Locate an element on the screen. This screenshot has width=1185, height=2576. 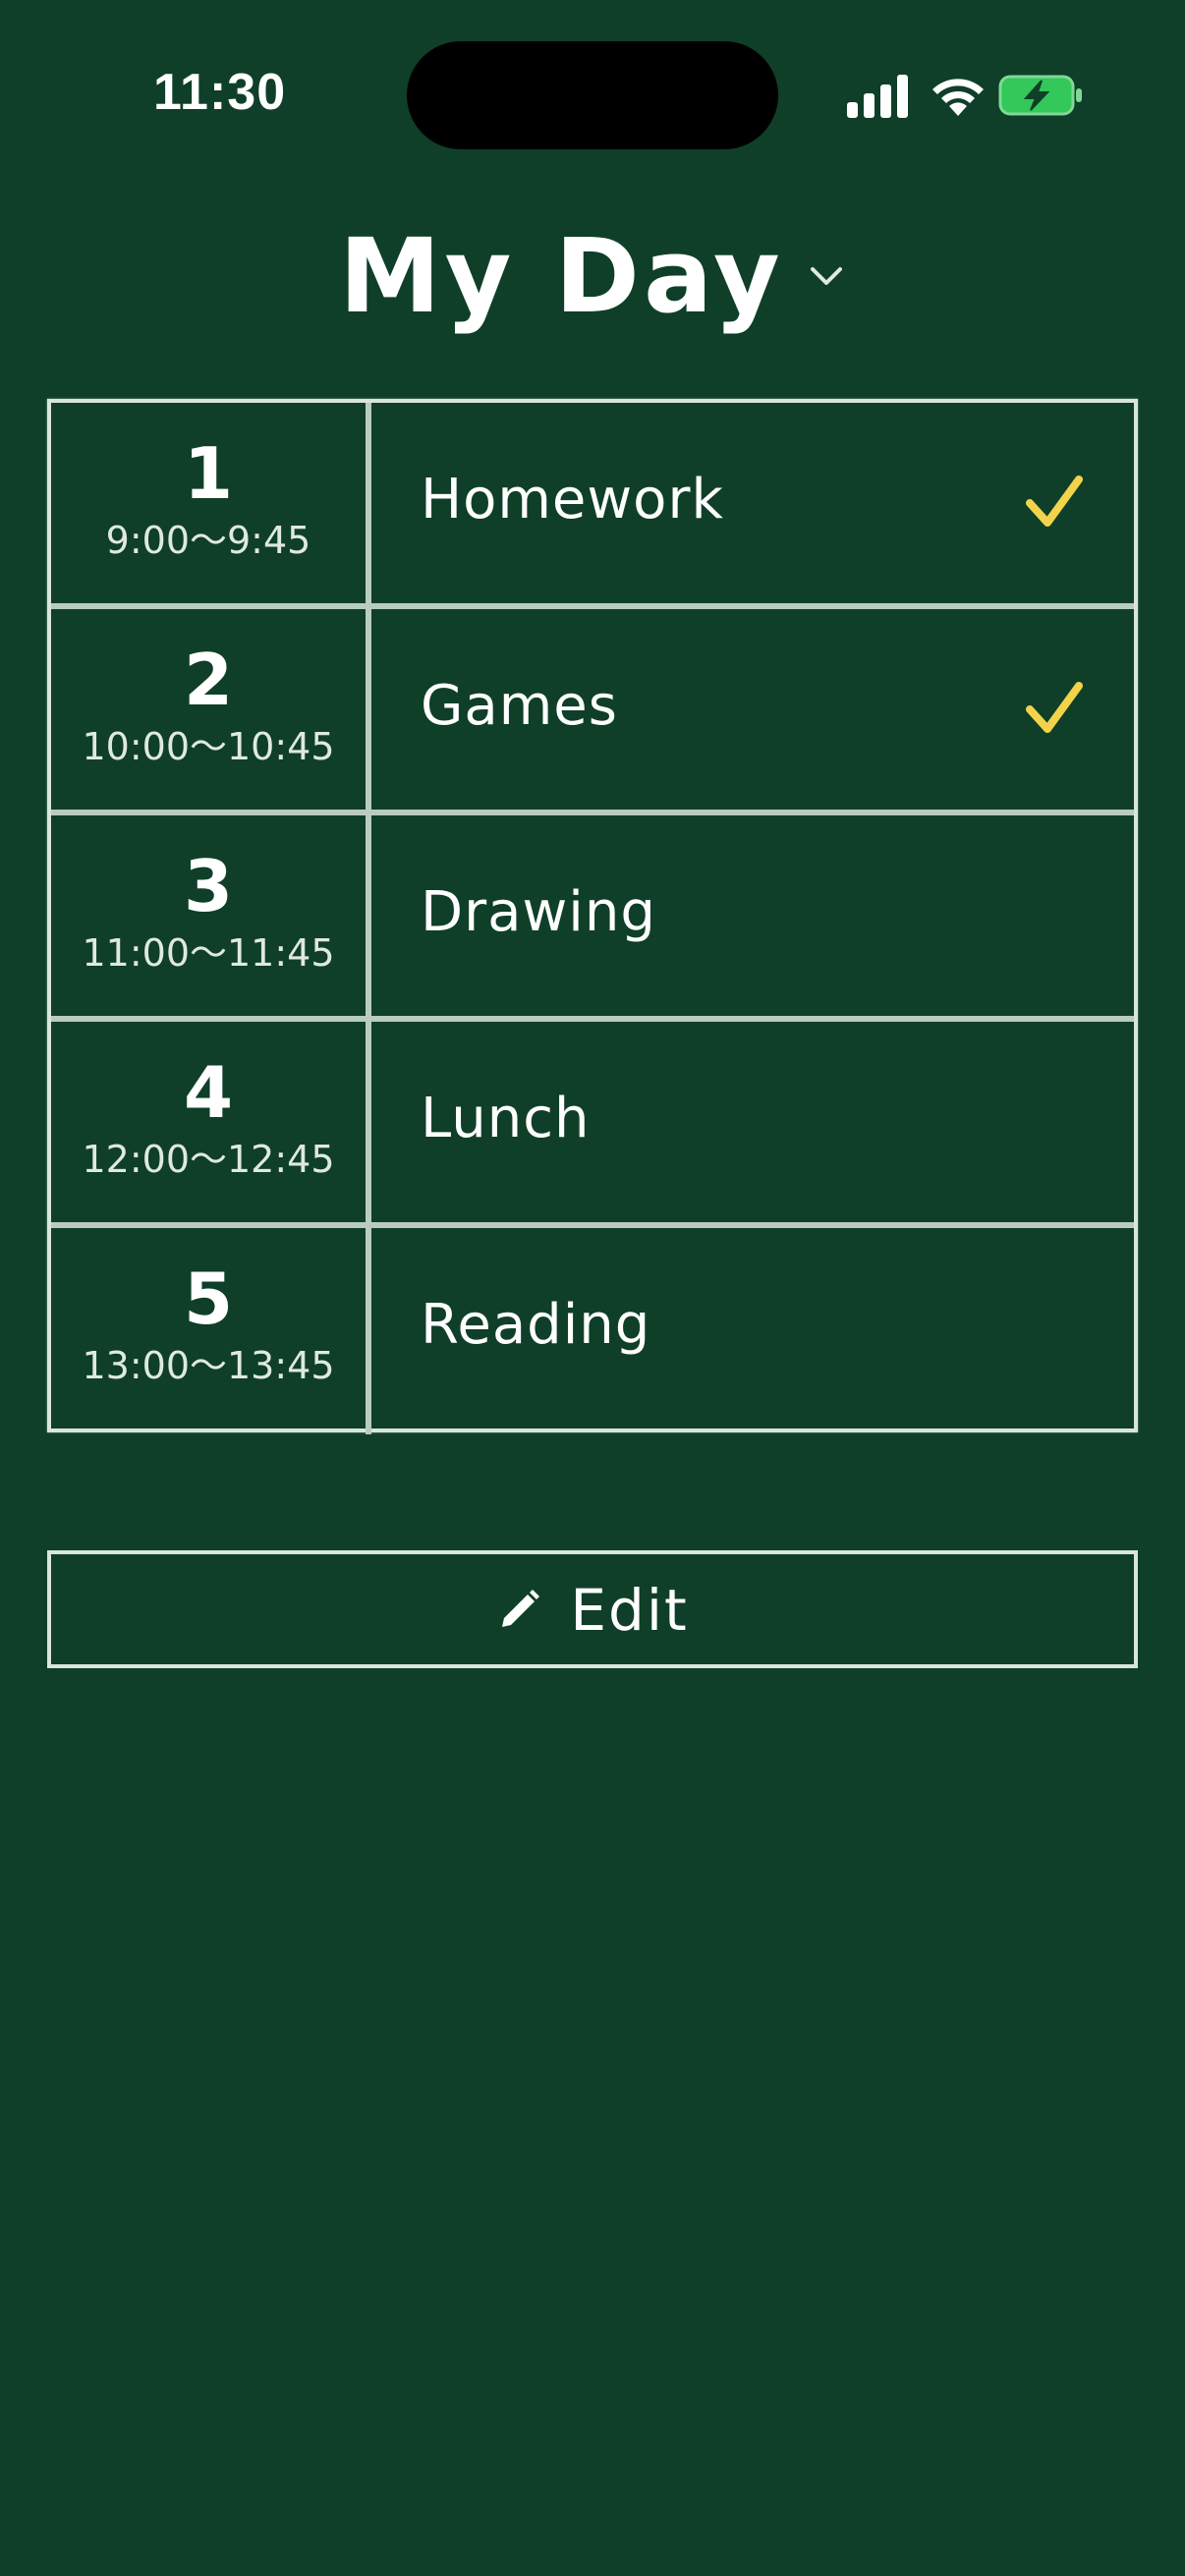
period-number: 4 is located at coordinates (209, 1092).